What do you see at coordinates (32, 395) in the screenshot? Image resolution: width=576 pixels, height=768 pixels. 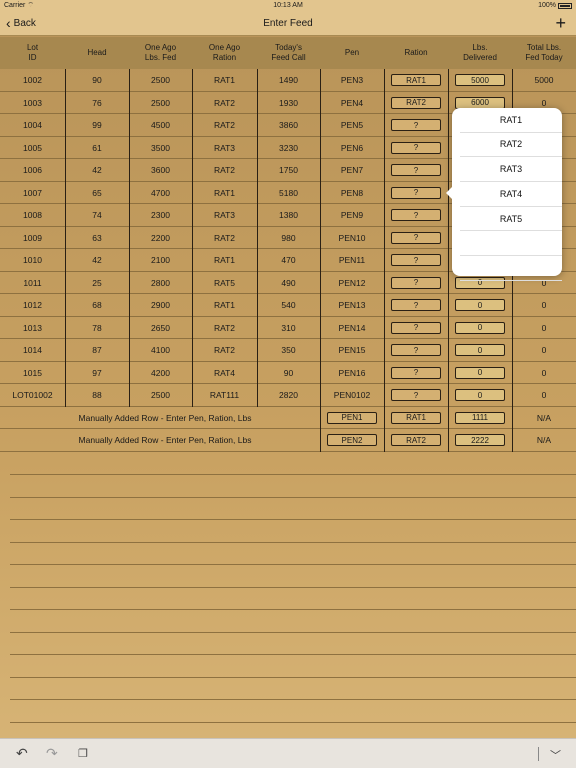 I see `lot-id-value: LOT01002` at bounding box center [32, 395].